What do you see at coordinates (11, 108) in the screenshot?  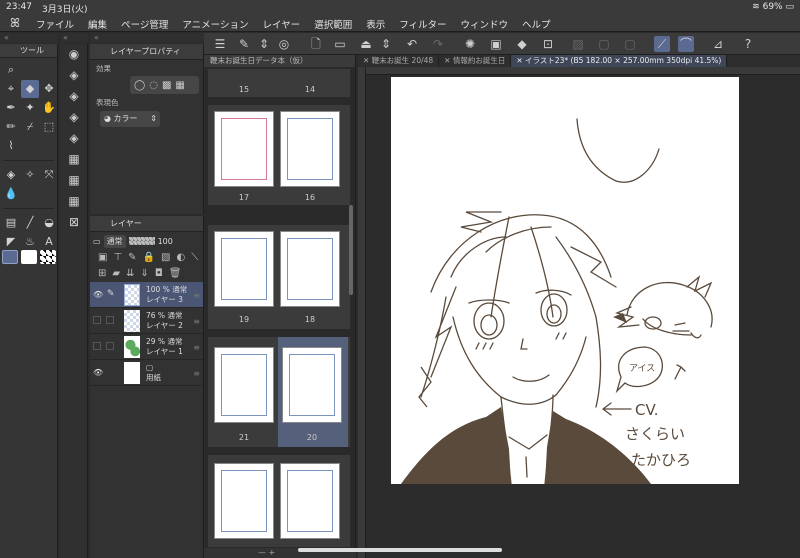 I see `pen-icon: ✒` at bounding box center [11, 108].